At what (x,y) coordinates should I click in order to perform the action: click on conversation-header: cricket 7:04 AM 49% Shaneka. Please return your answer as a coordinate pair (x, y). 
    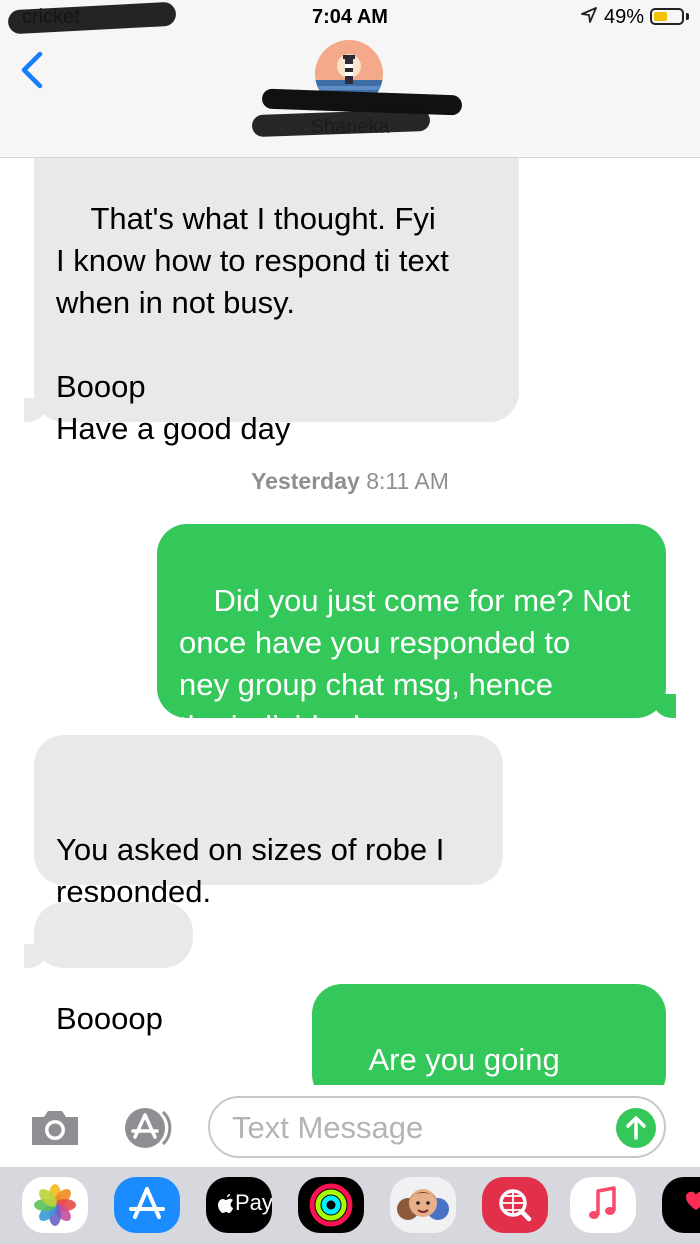
    Looking at the image, I should click on (350, 79).